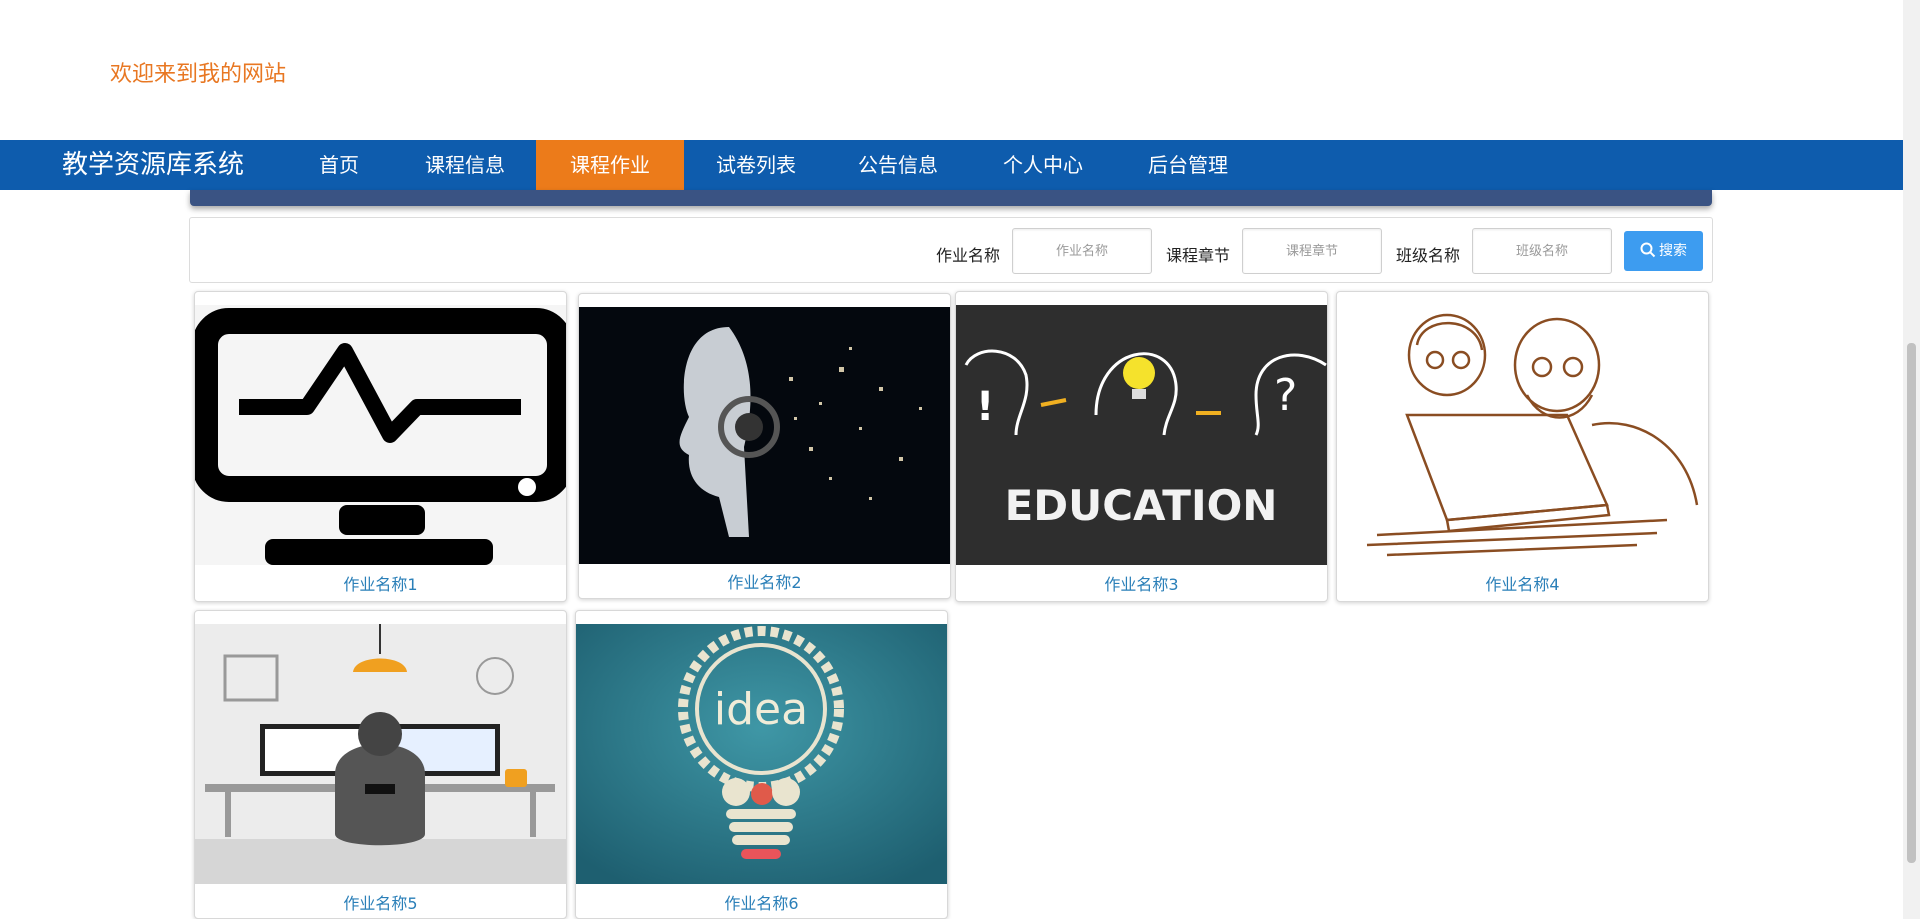 The width and height of the screenshot is (1920, 919). Describe the element at coordinates (1648, 250) in the screenshot. I see `search-icon` at that location.